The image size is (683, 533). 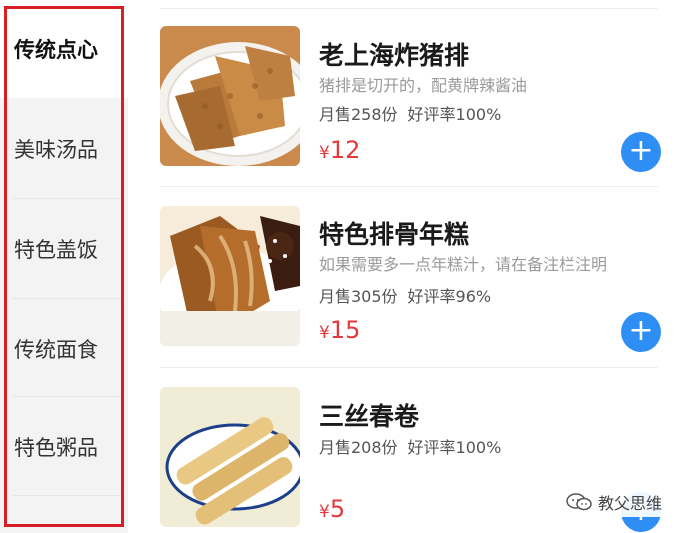 I want to click on food-name: 特色排骨年糕, so click(x=394, y=234).